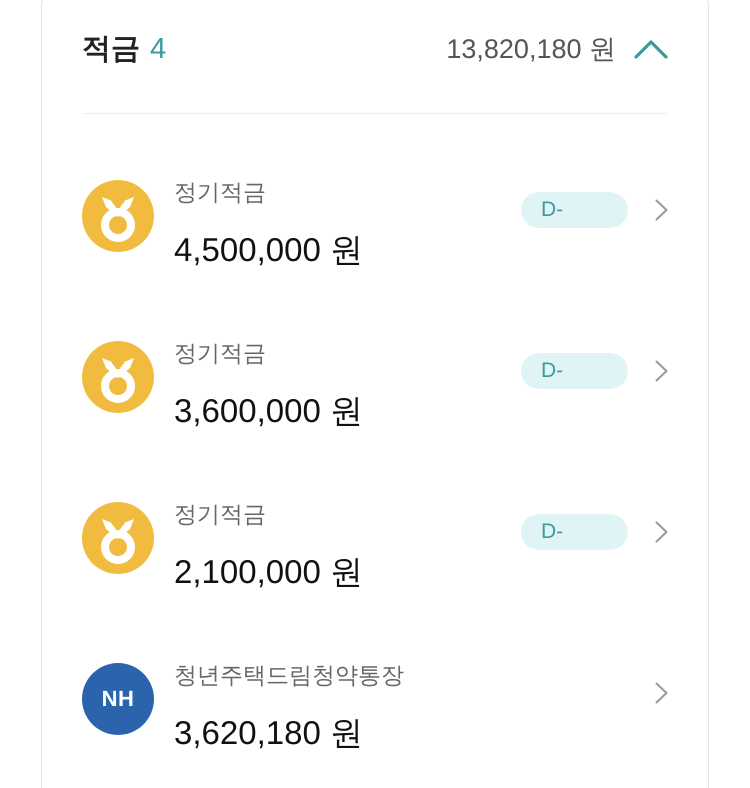 The image size is (750, 788). What do you see at coordinates (651, 49) in the screenshot?
I see `caret-icon` at bounding box center [651, 49].